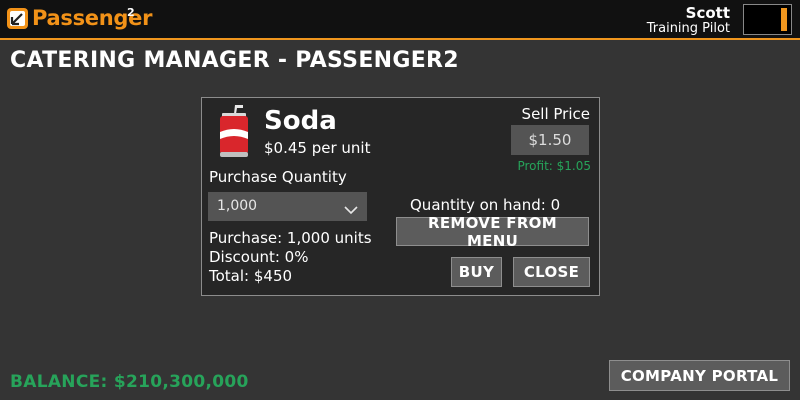  I want to click on total-text: Total: $450, so click(251, 276).